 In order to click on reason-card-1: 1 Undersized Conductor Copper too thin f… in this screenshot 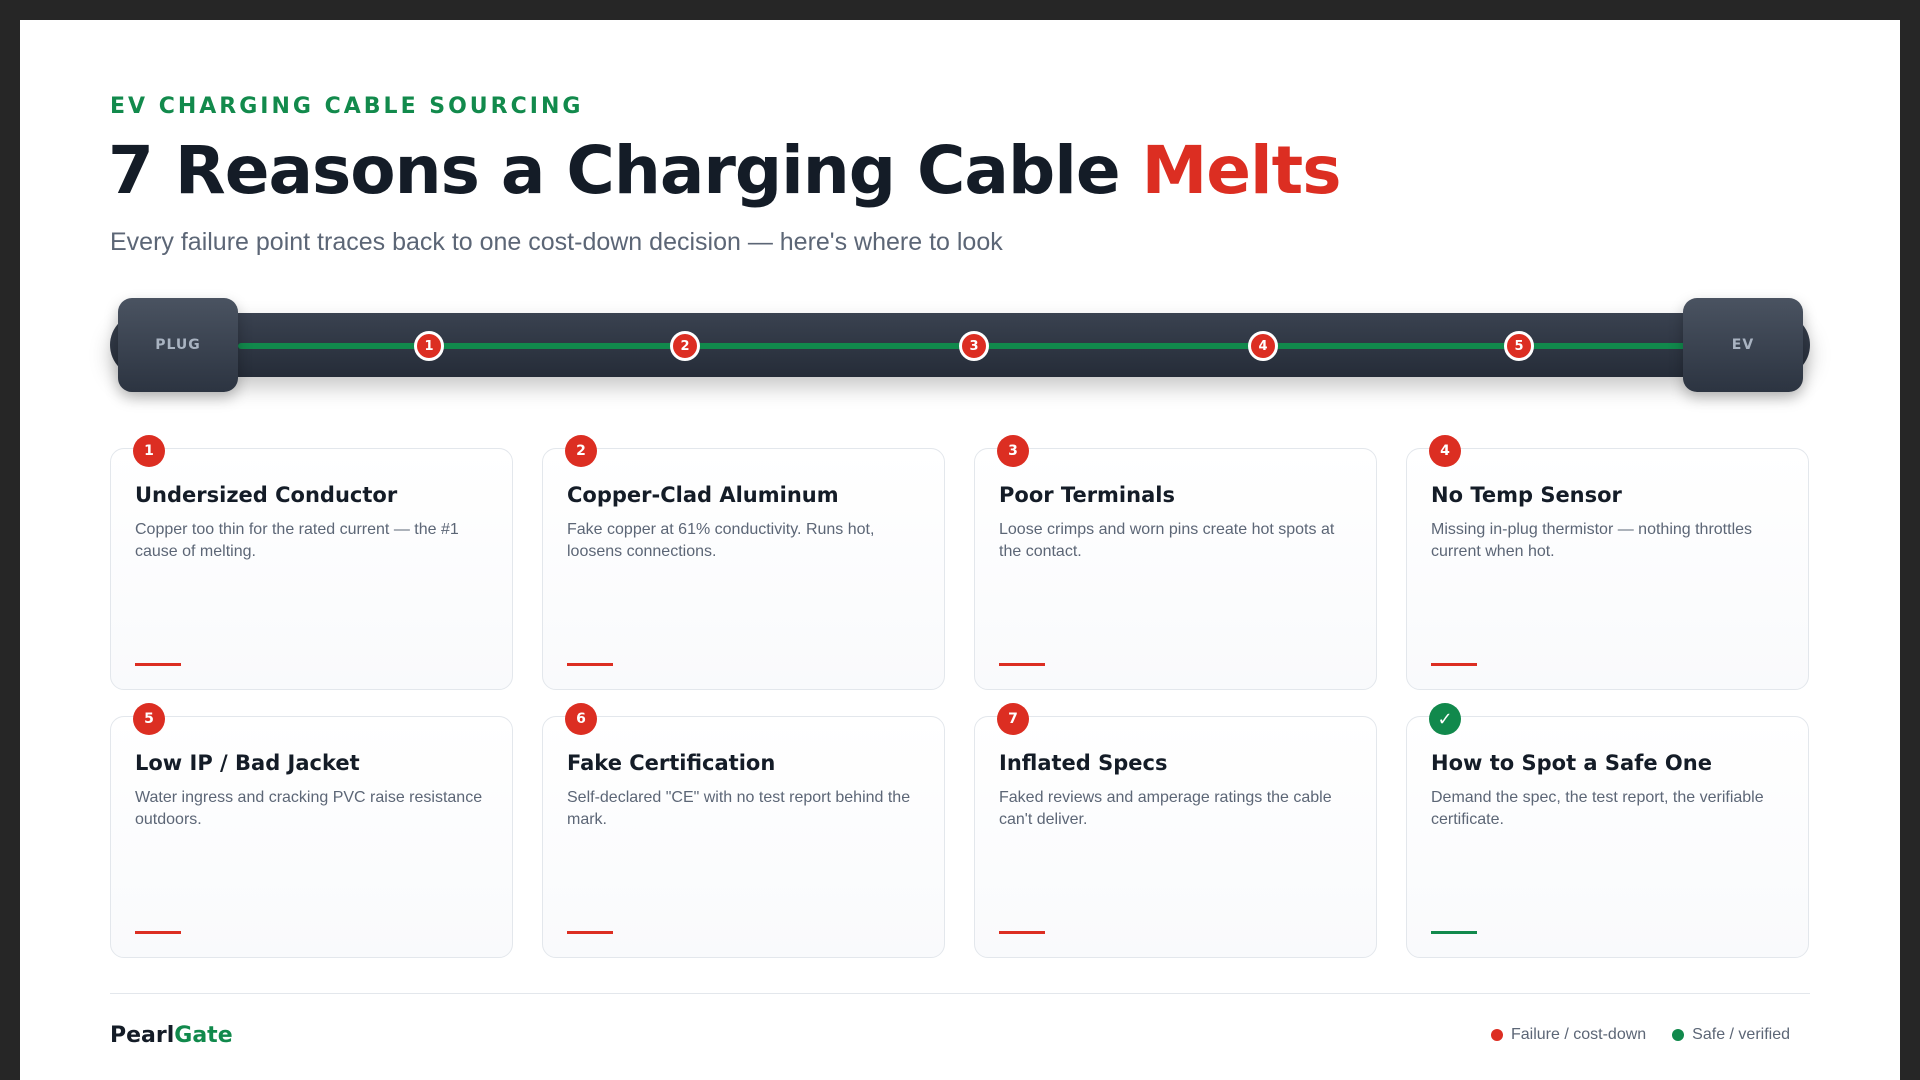, I will do `click(311, 562)`.